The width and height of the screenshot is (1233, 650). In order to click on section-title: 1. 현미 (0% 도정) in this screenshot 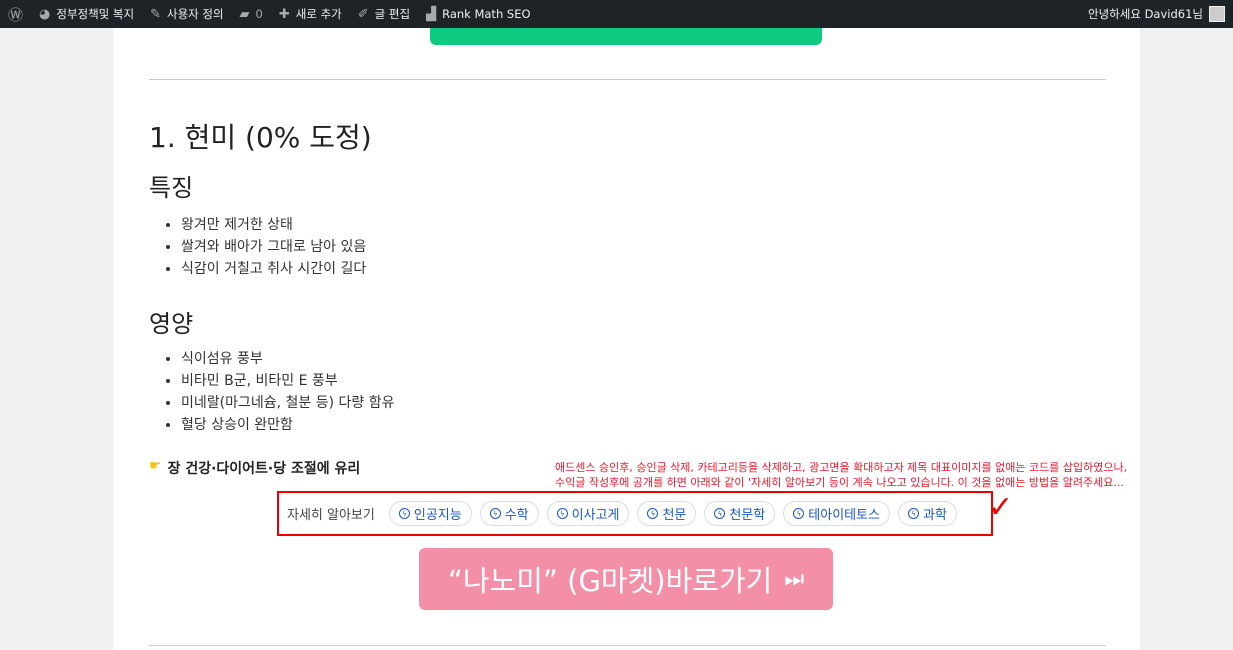, I will do `click(260, 137)`.